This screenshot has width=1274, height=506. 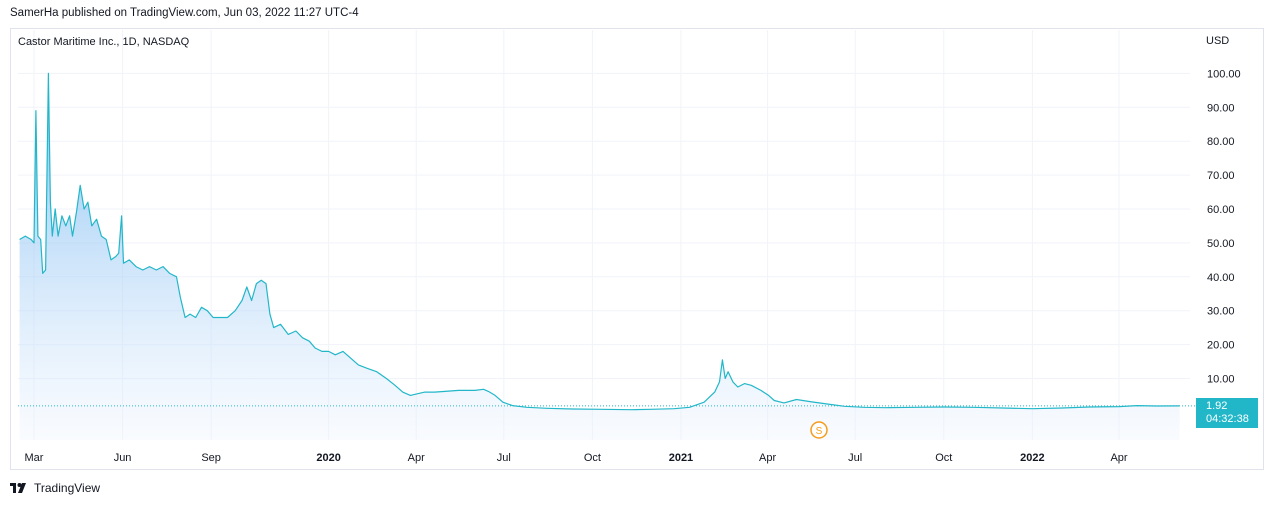 I want to click on x-tick-label: 2020, so click(x=328, y=458).